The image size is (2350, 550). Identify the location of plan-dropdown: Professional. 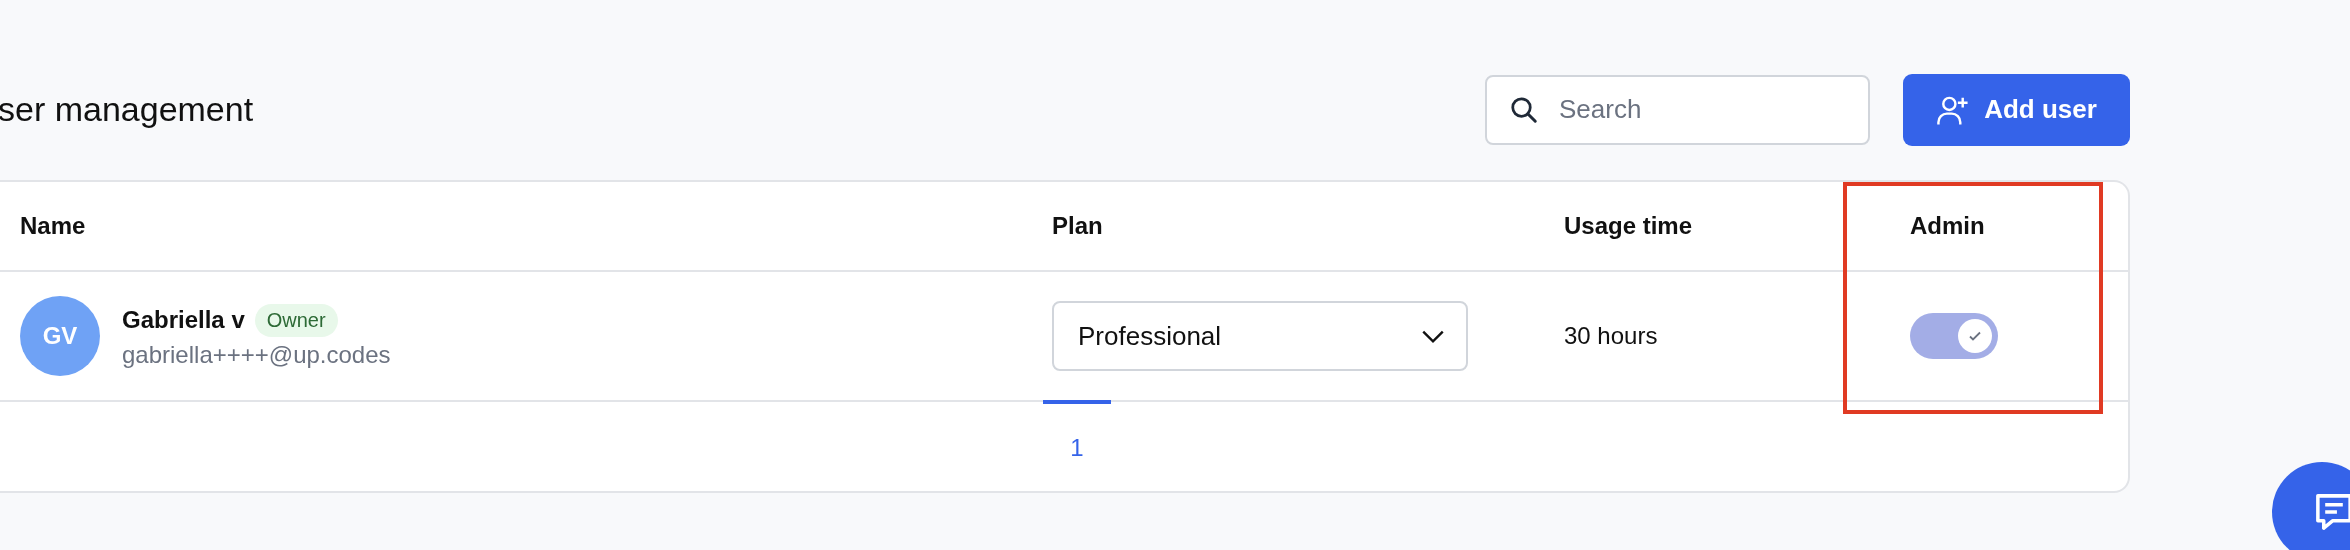
(1260, 336).